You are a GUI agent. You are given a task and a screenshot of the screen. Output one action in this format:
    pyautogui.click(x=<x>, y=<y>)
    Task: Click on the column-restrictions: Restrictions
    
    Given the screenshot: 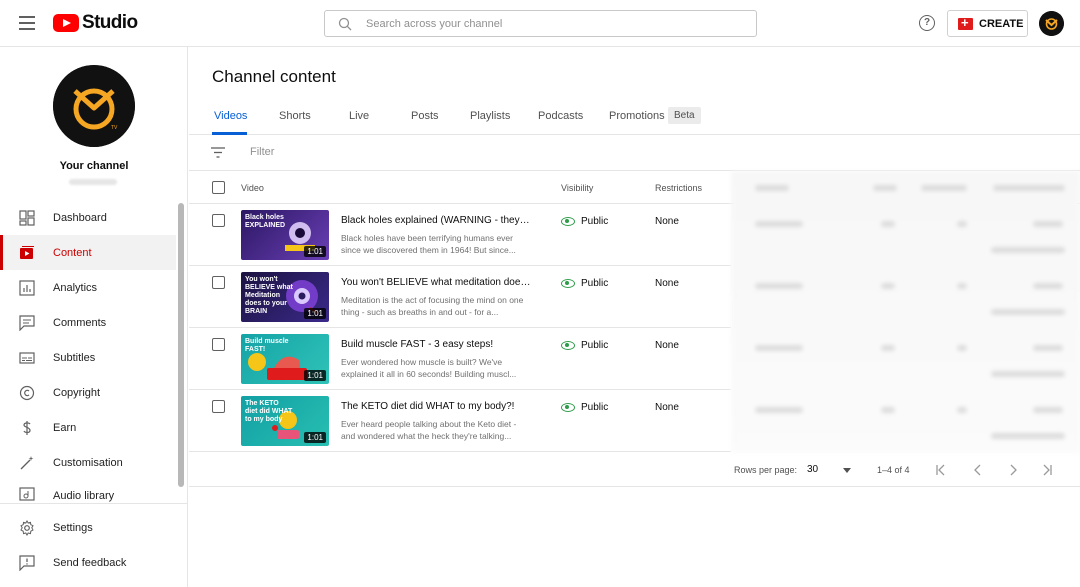 What is the action you would take?
    pyautogui.click(x=678, y=188)
    